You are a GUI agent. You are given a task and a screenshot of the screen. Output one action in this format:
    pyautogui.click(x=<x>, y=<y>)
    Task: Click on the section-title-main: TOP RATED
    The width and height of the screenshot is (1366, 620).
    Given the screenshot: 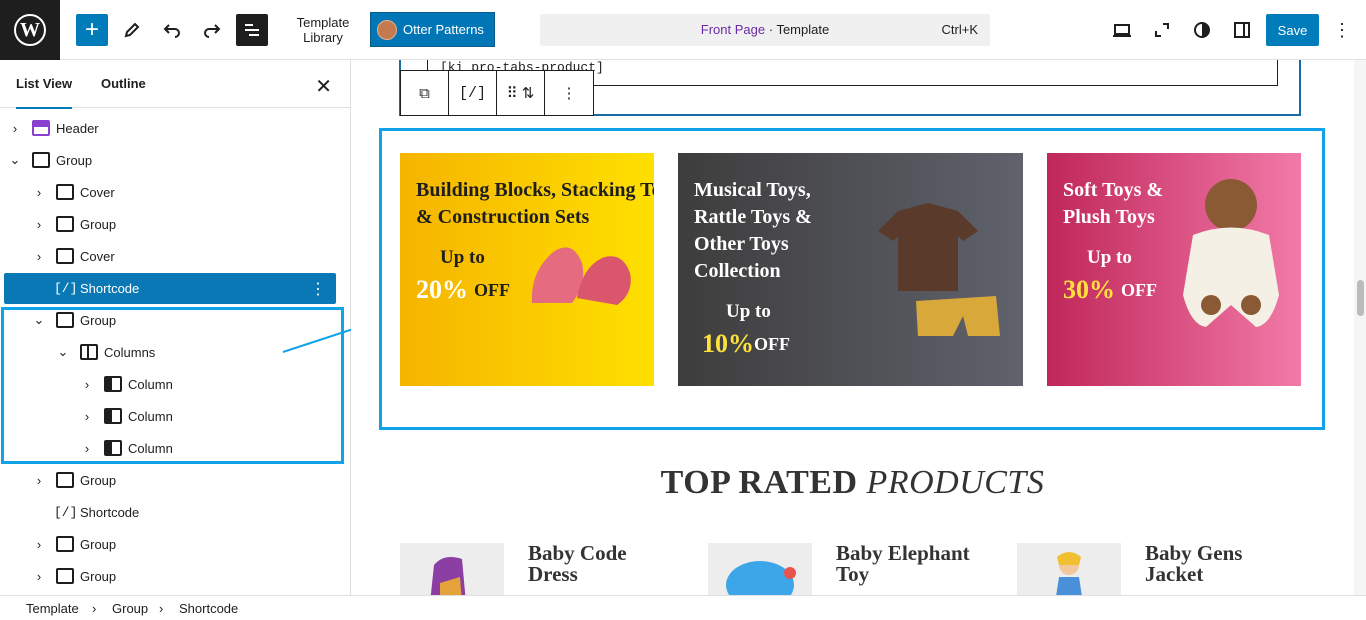 What is the action you would take?
    pyautogui.click(x=759, y=482)
    